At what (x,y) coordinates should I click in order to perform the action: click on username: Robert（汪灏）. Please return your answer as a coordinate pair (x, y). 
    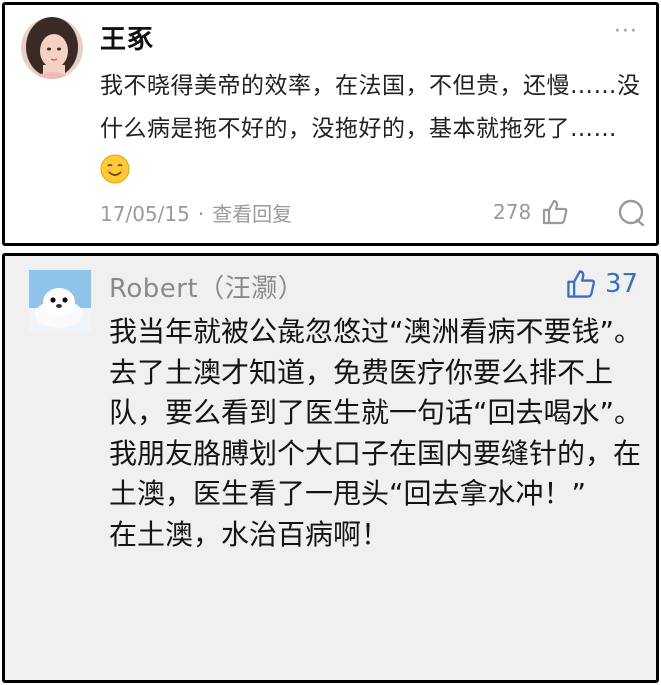
    Looking at the image, I should click on (206, 286).